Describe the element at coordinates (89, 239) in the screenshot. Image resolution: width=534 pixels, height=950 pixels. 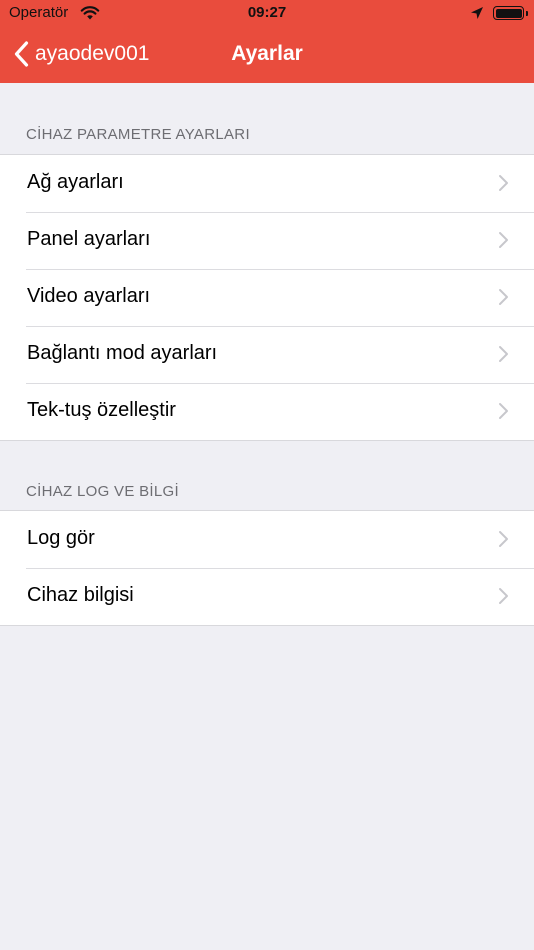
I see `list-item-label: Panel ayarları` at that location.